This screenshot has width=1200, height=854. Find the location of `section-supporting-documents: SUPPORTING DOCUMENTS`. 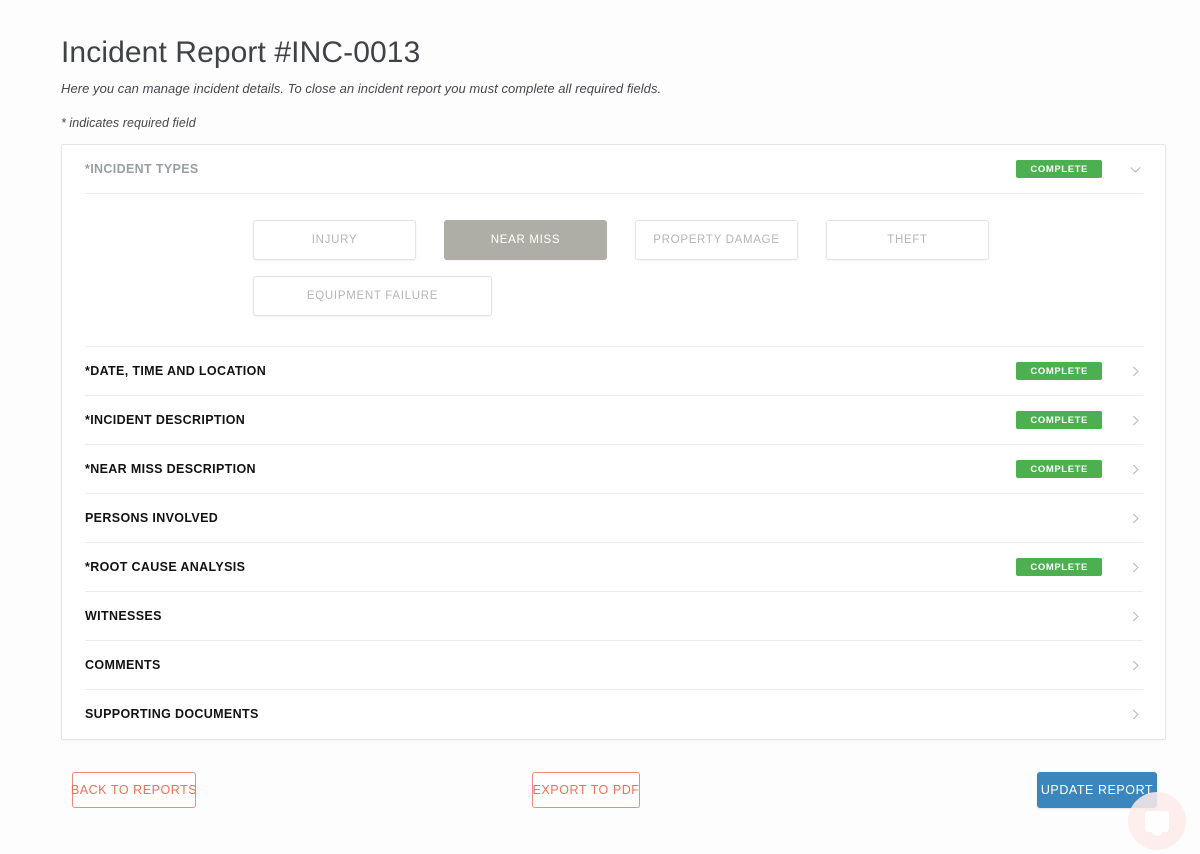

section-supporting-documents: SUPPORTING DOCUMENTS is located at coordinates (613, 714).